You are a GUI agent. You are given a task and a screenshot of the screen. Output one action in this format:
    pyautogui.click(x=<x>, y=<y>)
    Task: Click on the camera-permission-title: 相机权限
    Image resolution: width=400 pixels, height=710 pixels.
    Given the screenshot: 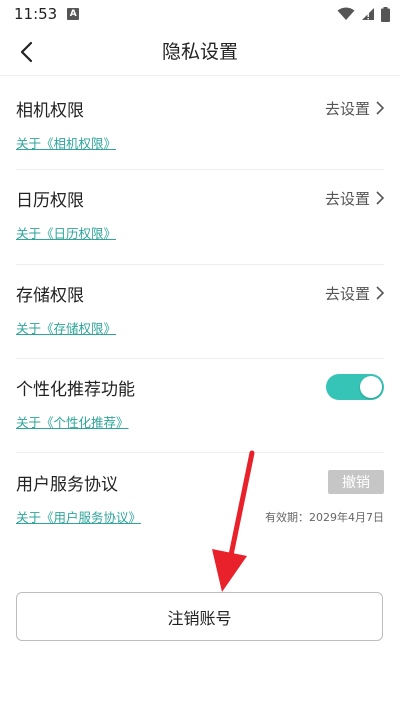 What is the action you would take?
    pyautogui.click(x=50, y=110)
    